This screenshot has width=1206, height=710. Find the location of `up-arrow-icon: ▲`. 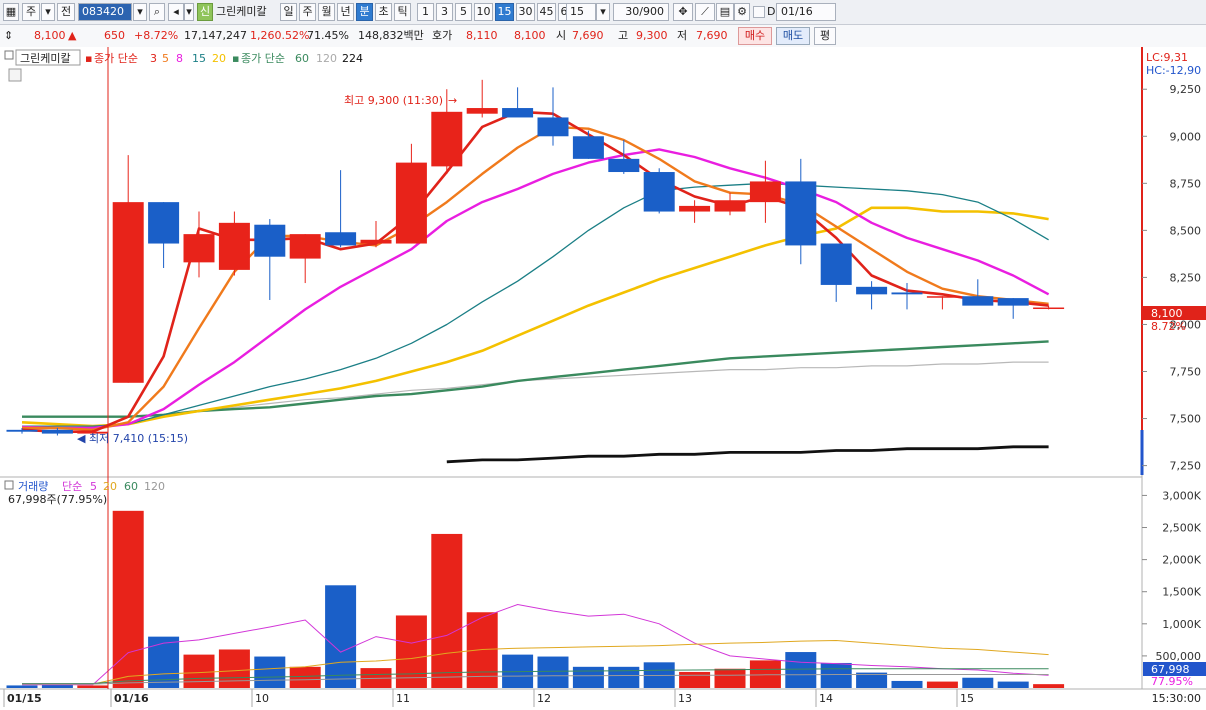

up-arrow-icon: ▲ is located at coordinates (72, 35).